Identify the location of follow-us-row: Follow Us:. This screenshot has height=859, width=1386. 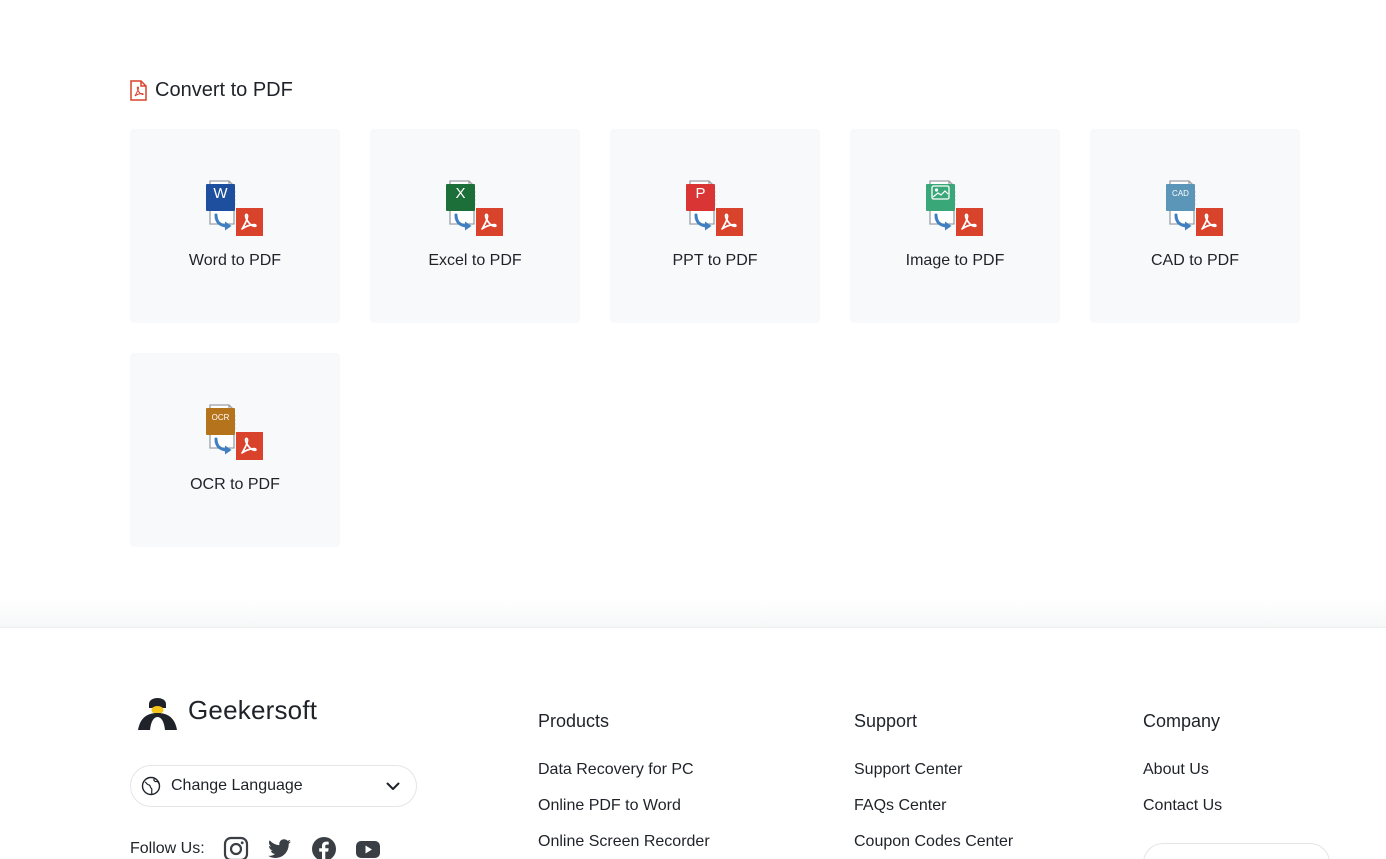
(255, 847).